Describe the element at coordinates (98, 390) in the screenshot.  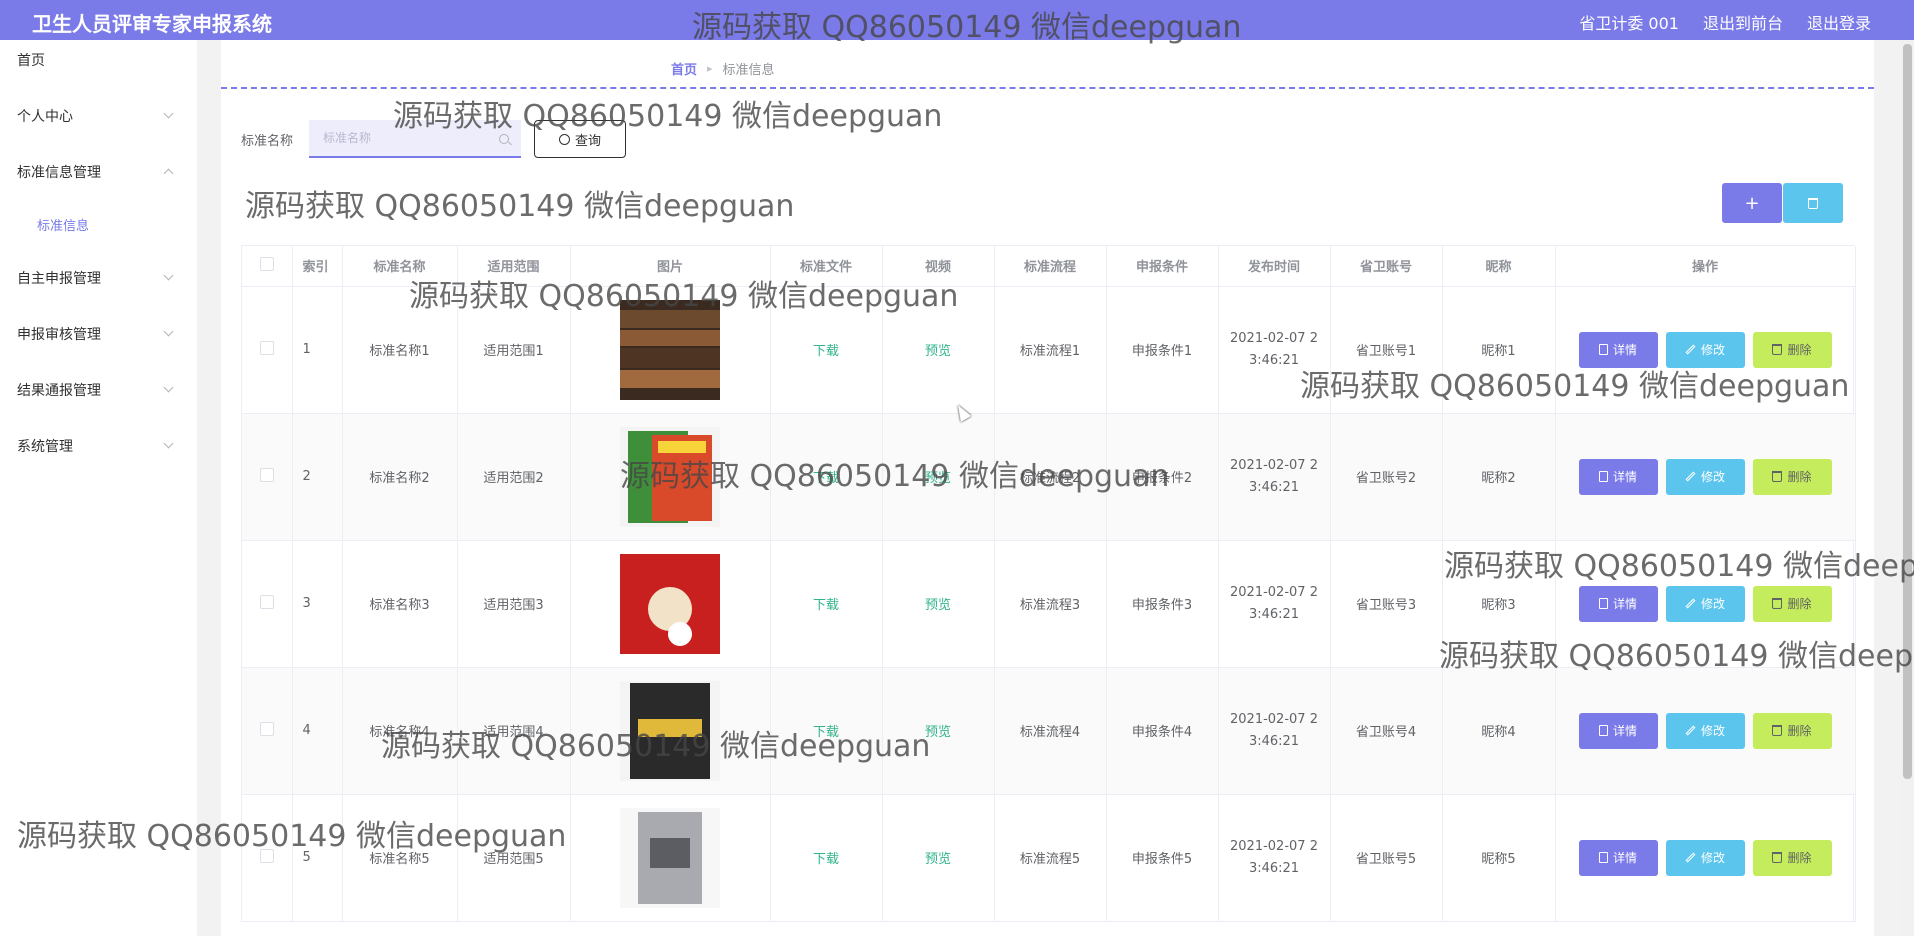
I see `sidebar-item-results: 结果通报管理` at that location.